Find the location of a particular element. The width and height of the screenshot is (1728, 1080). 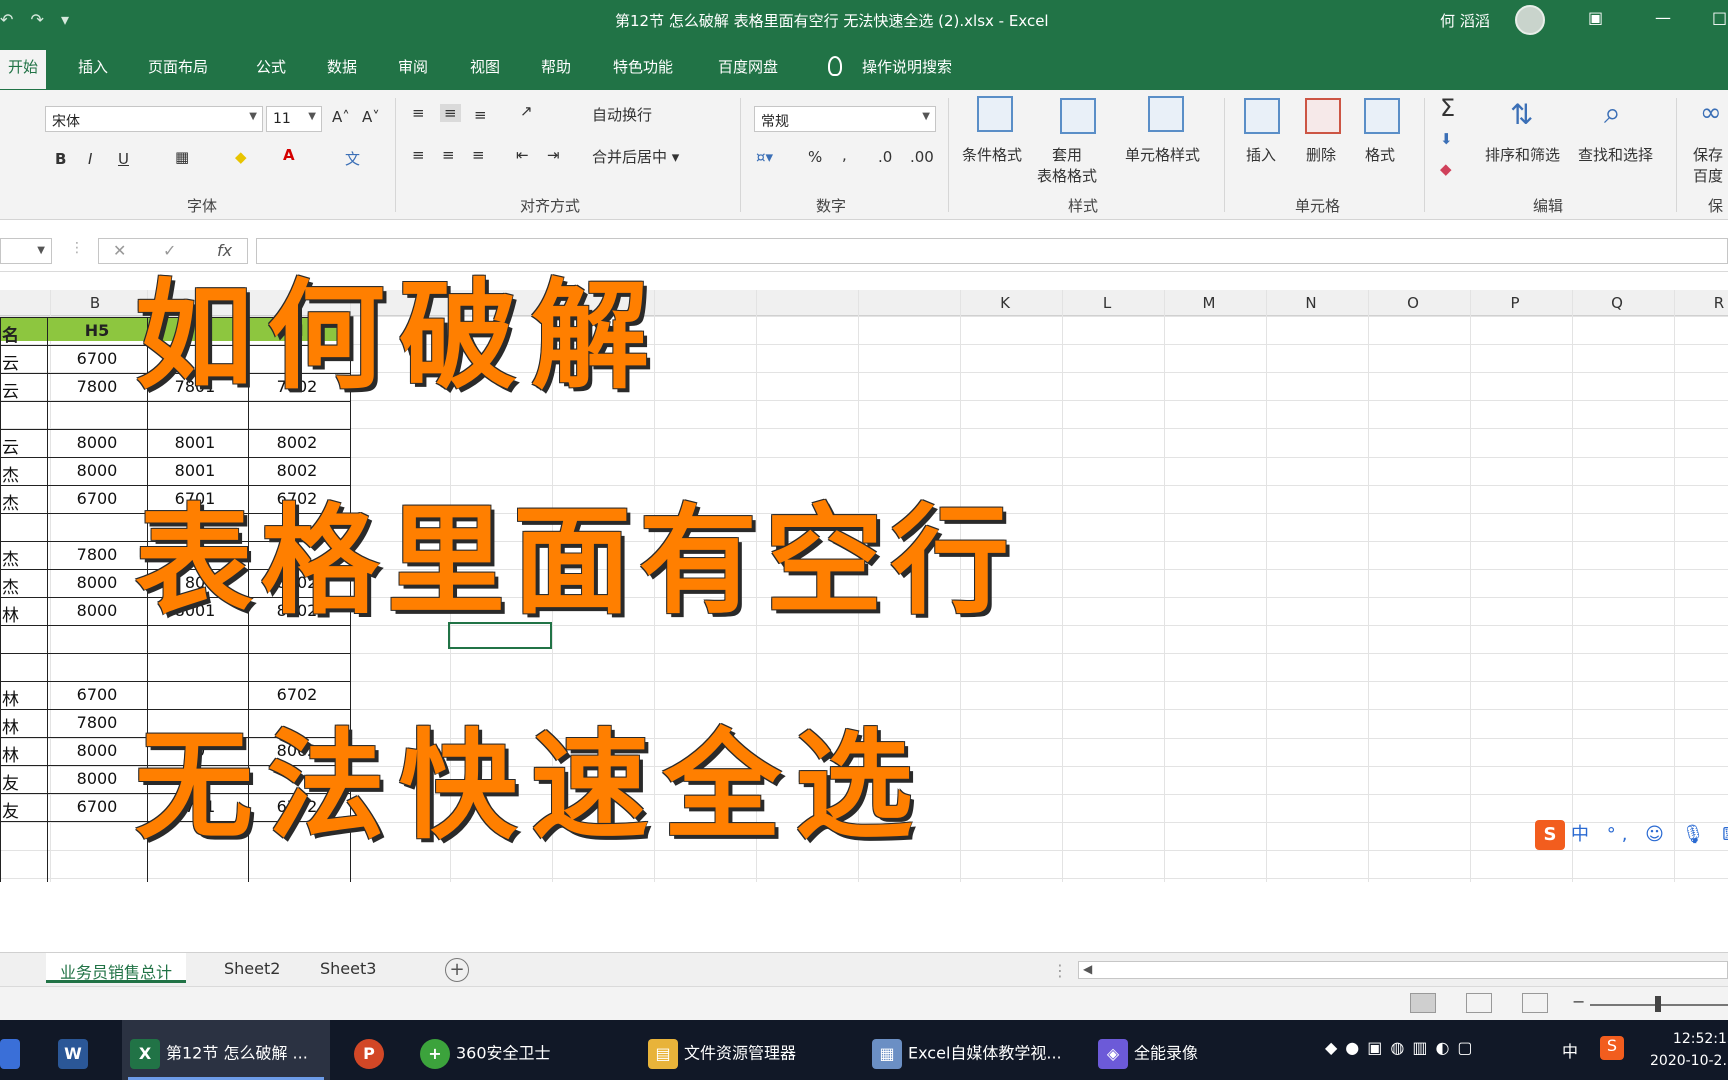

column-header: P is located at coordinates (1515, 303).